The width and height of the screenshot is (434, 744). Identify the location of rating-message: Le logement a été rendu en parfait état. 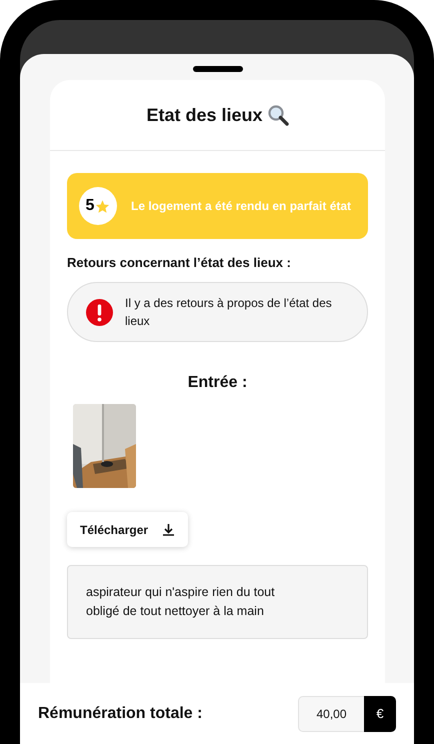
(241, 206).